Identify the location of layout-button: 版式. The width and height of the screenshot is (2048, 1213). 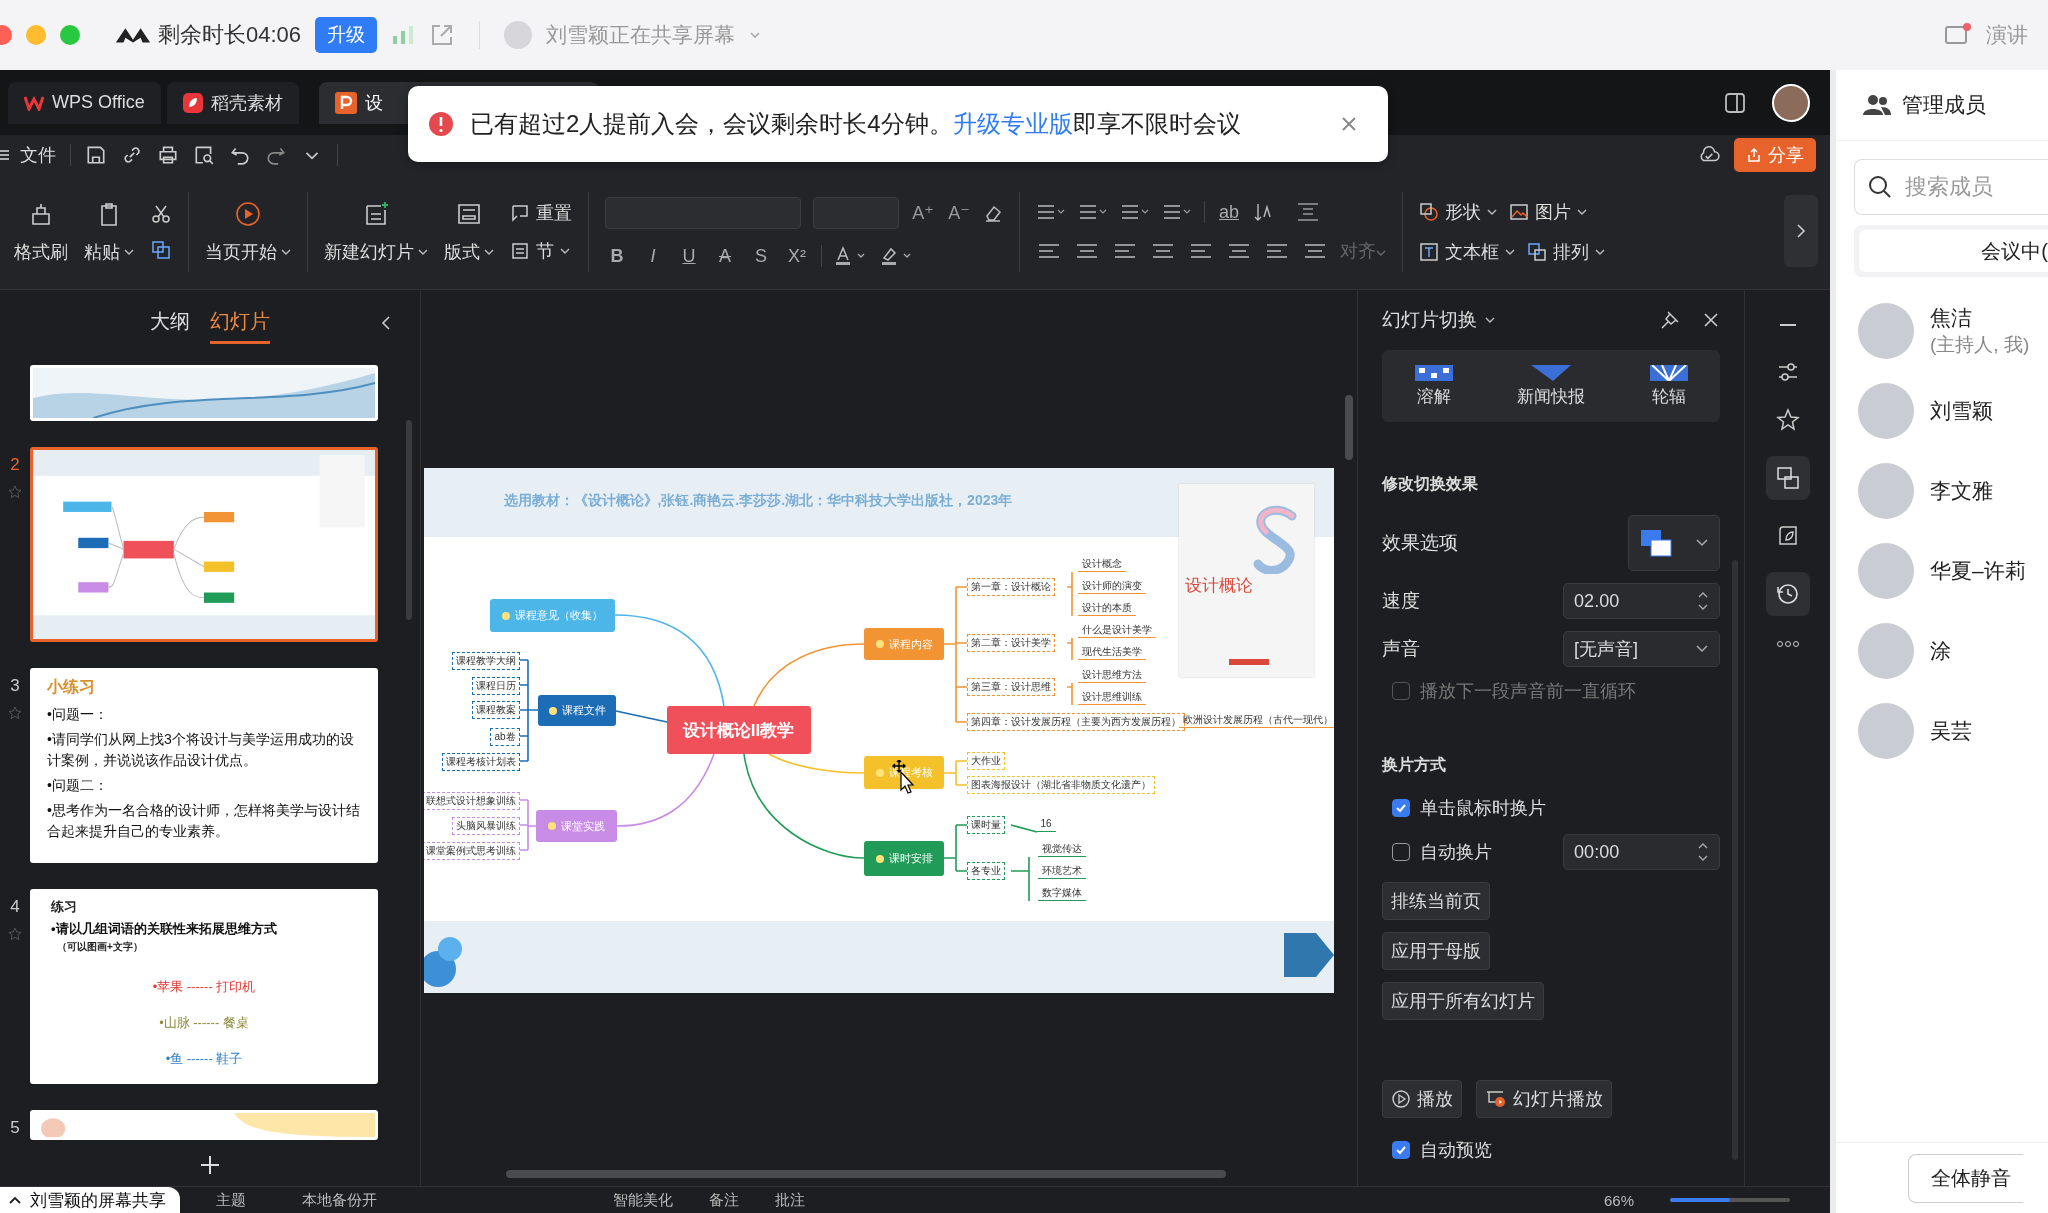
(469, 232).